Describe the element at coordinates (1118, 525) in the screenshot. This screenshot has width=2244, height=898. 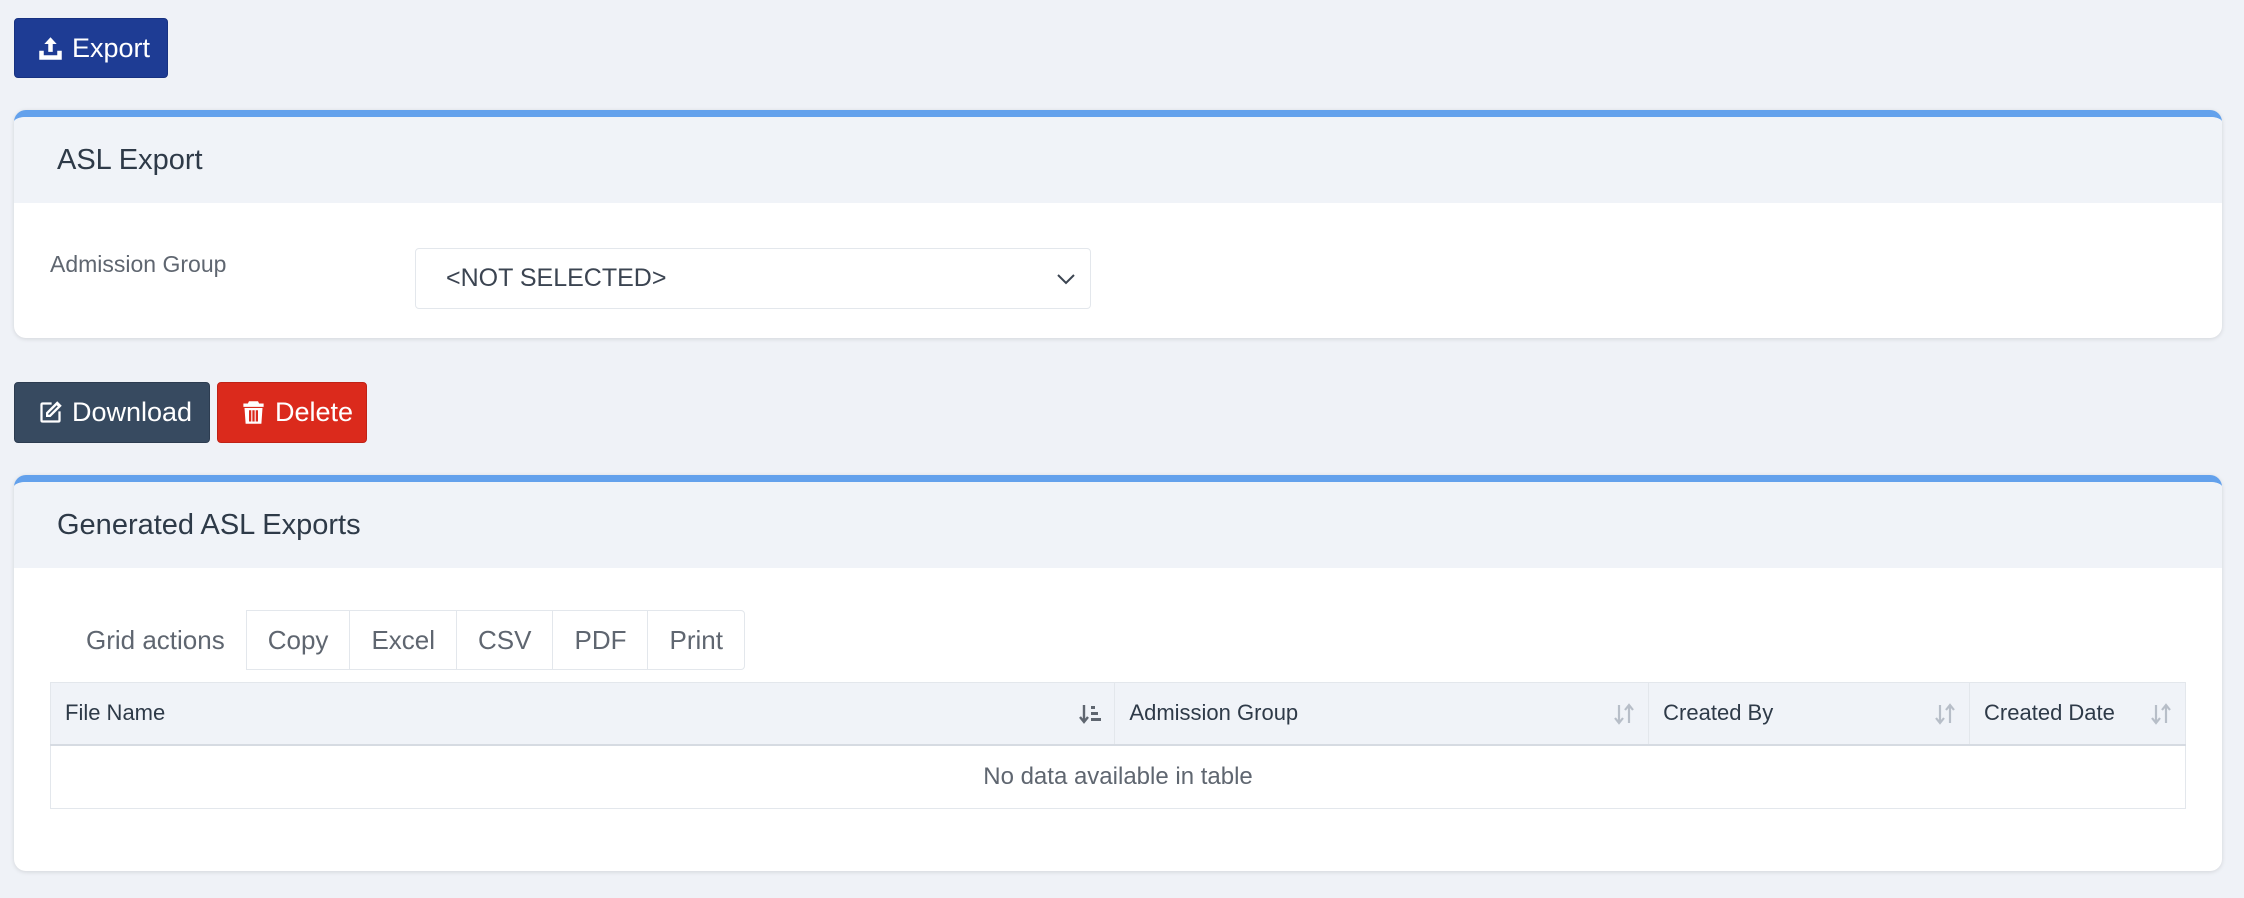
I see `panel-title: Generated ASL Exports` at that location.